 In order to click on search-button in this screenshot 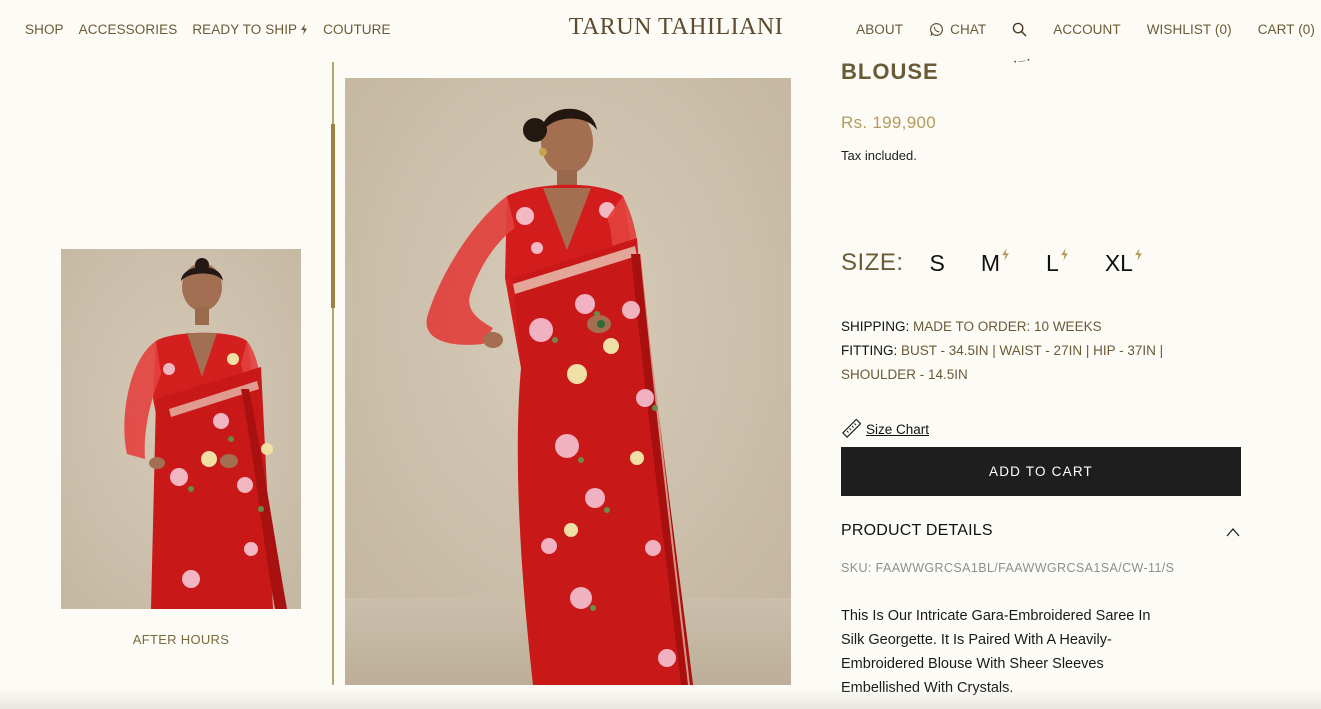, I will do `click(1019, 29)`.